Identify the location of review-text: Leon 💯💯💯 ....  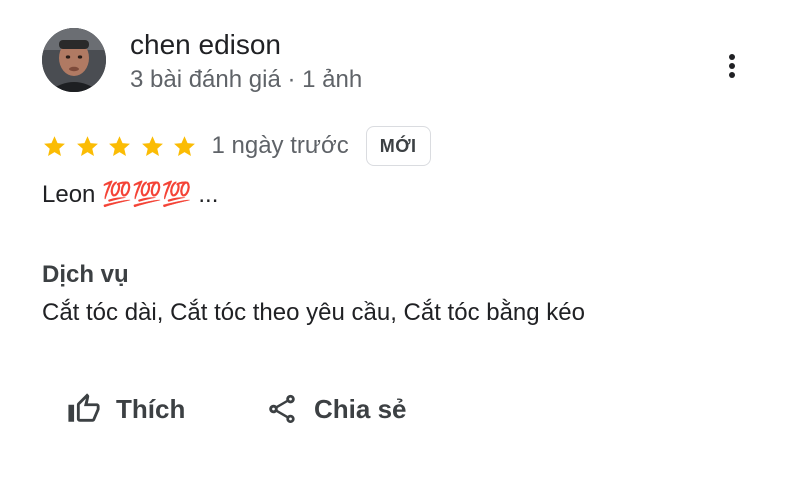
(130, 194).